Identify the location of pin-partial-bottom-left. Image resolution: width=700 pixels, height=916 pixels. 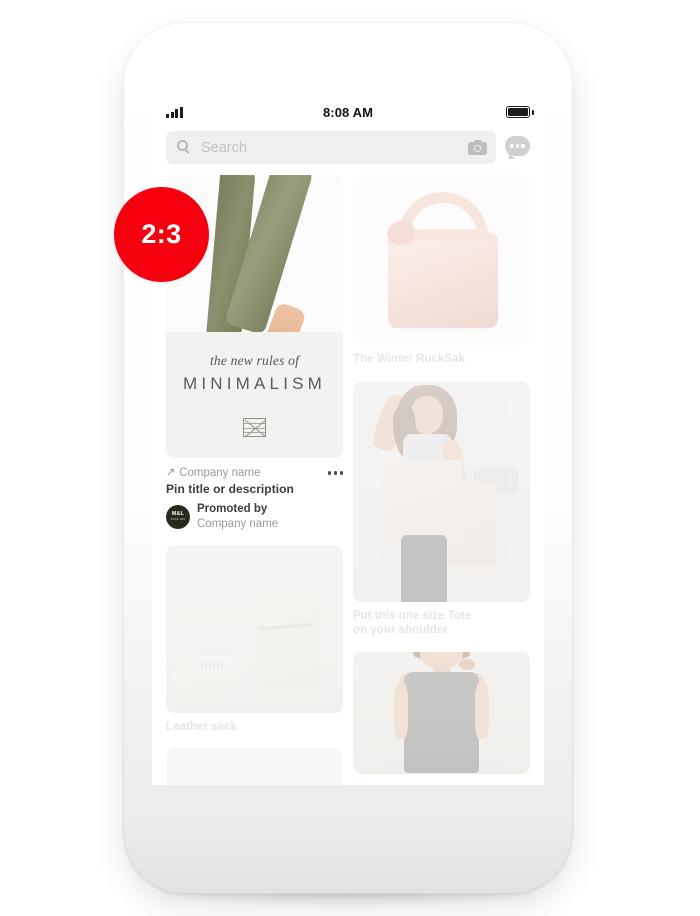
(254, 766).